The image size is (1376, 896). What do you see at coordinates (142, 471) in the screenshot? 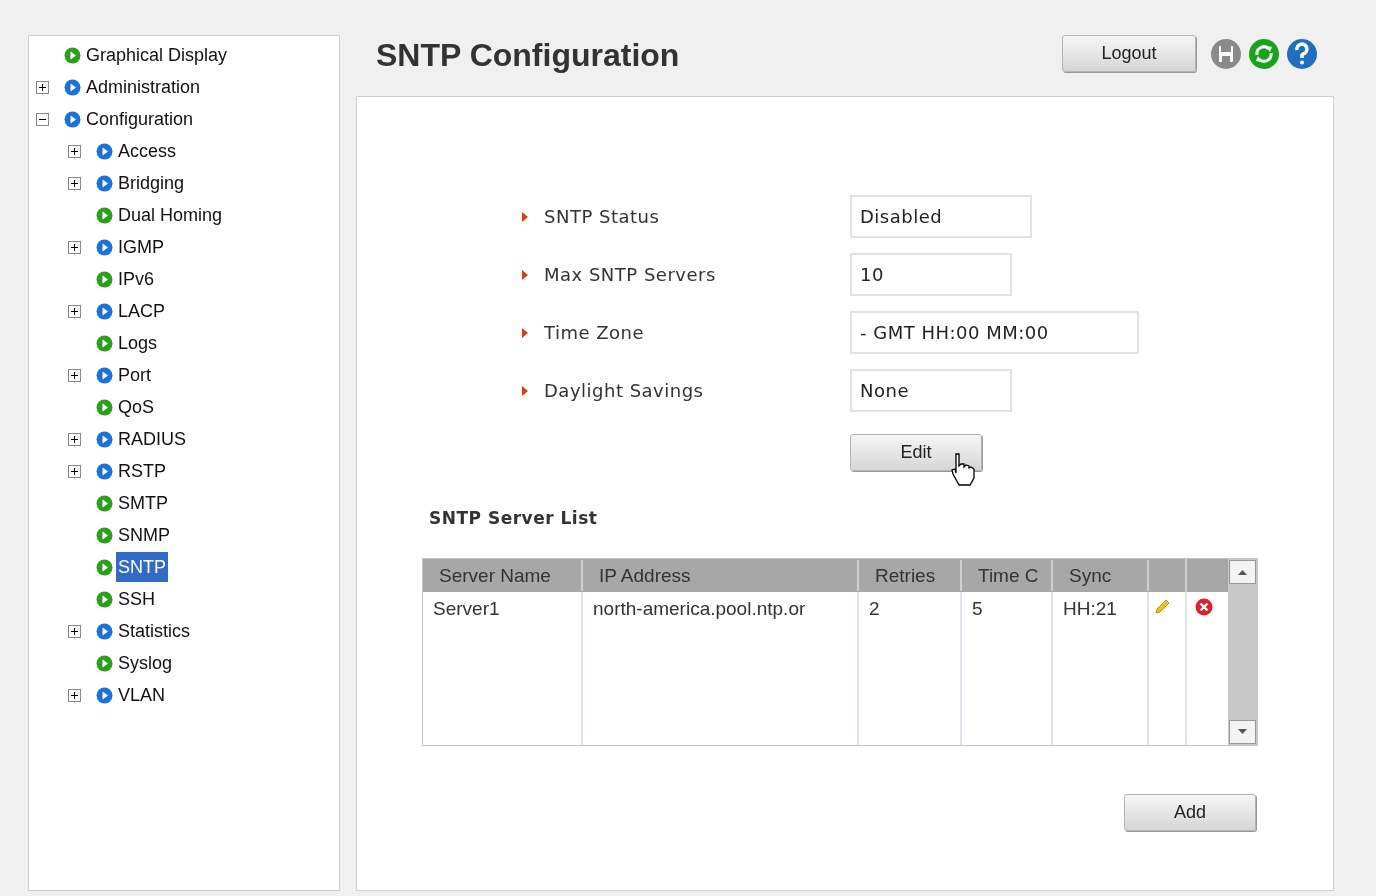
I see `tree-item: RSTP` at bounding box center [142, 471].